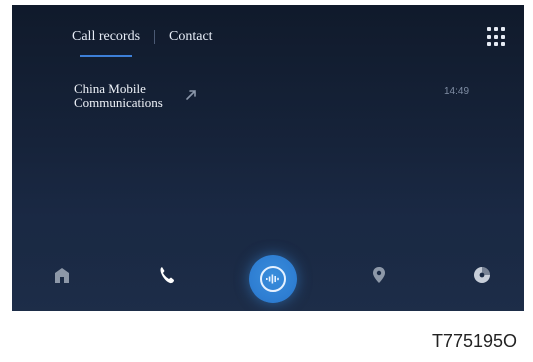  What do you see at coordinates (482, 275) in the screenshot?
I see `music-icon` at bounding box center [482, 275].